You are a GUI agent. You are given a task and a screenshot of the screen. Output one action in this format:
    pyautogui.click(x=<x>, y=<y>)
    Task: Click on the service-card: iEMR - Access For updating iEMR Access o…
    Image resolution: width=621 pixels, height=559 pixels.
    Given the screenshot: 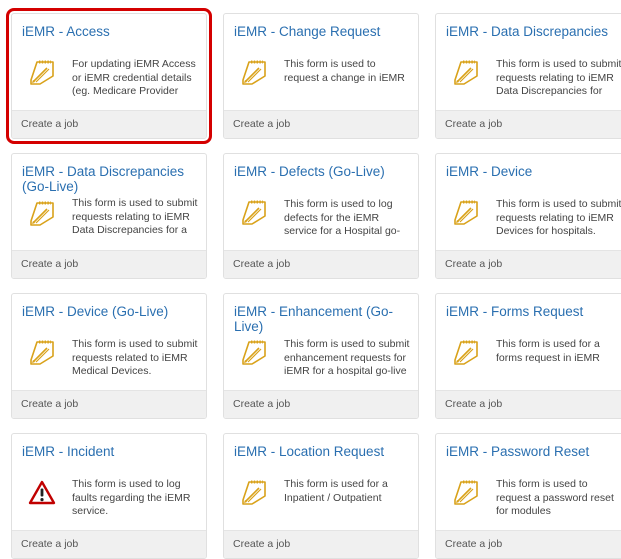 What is the action you would take?
    pyautogui.click(x=109, y=76)
    